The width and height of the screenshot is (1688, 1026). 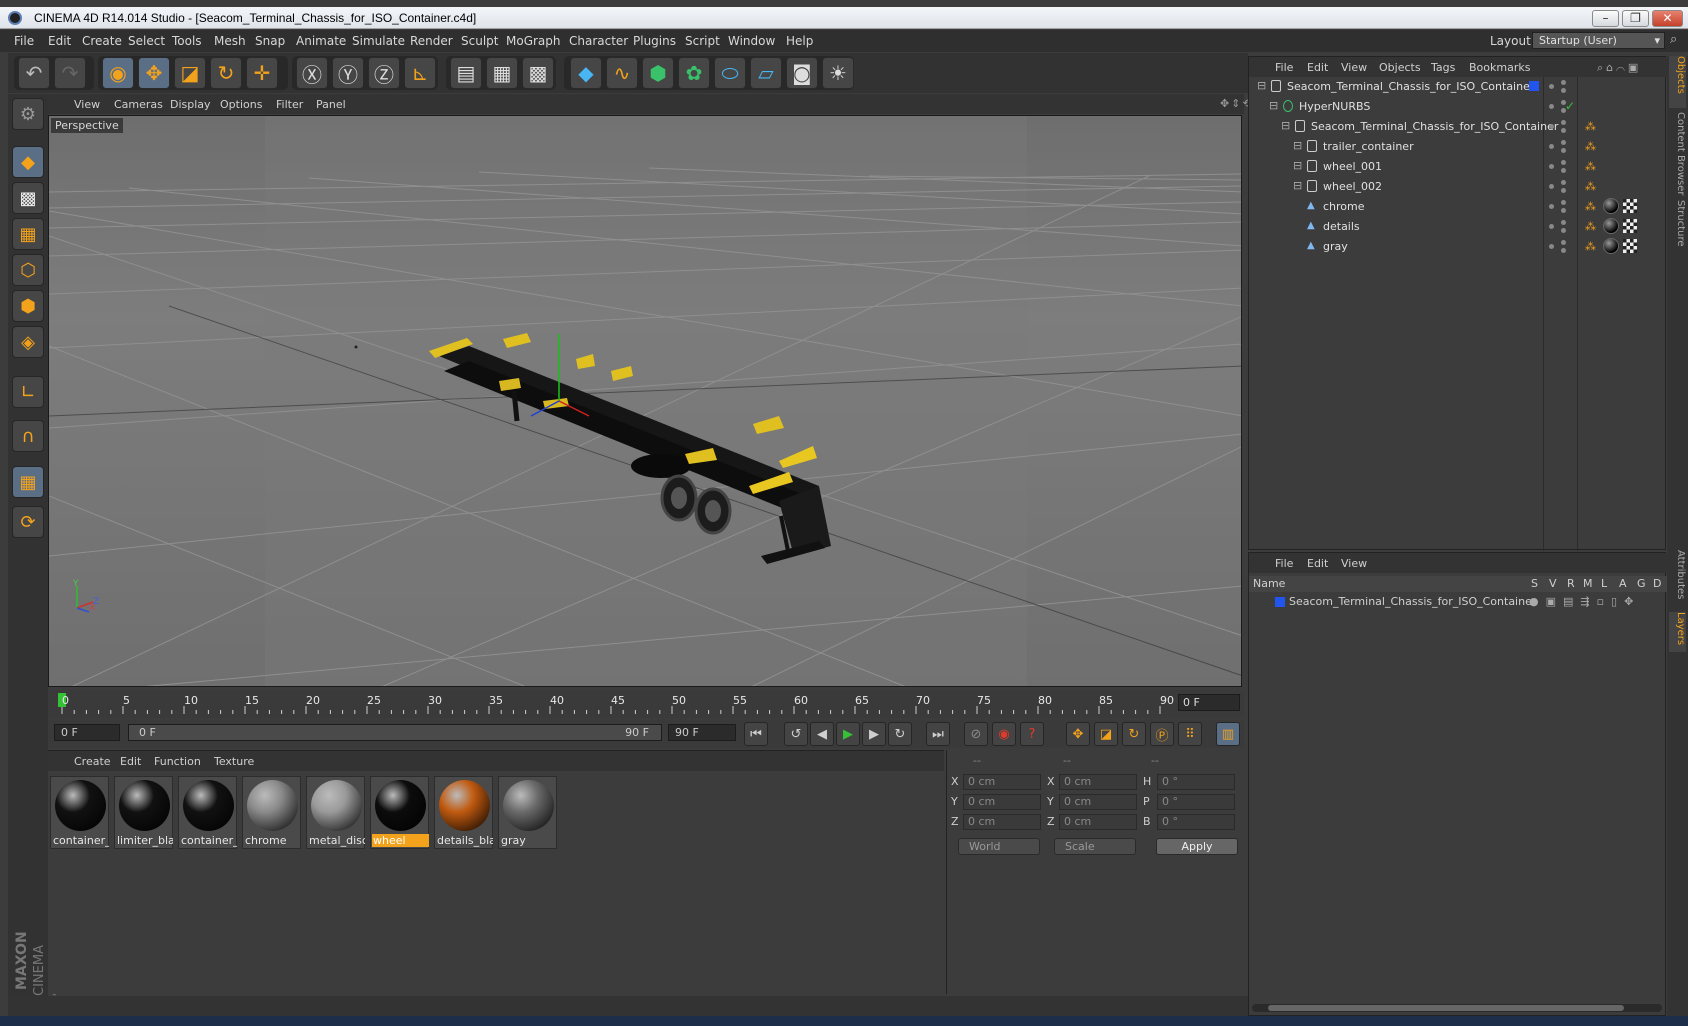 I want to click on x-axis-icon: Ⓧ, so click(x=312, y=73).